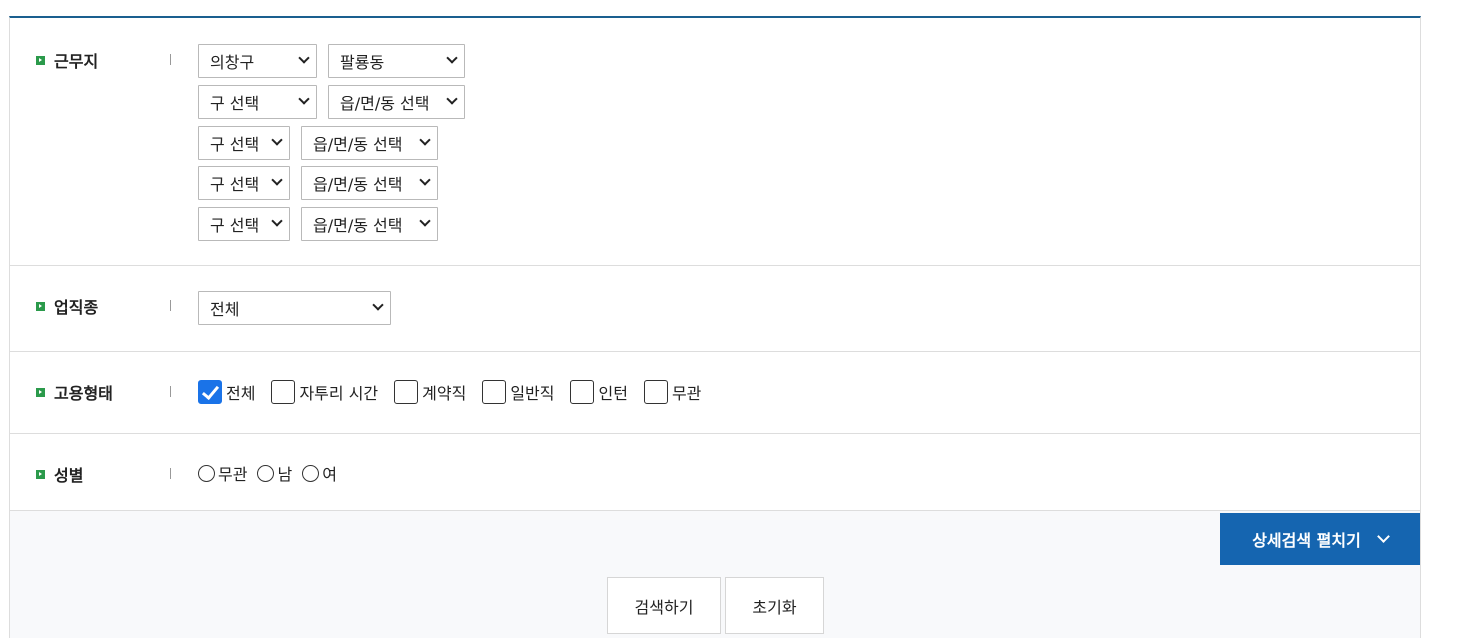 The width and height of the screenshot is (1457, 638). Describe the element at coordinates (226, 392) in the screenshot. I see `checkbox-all: 전체` at that location.